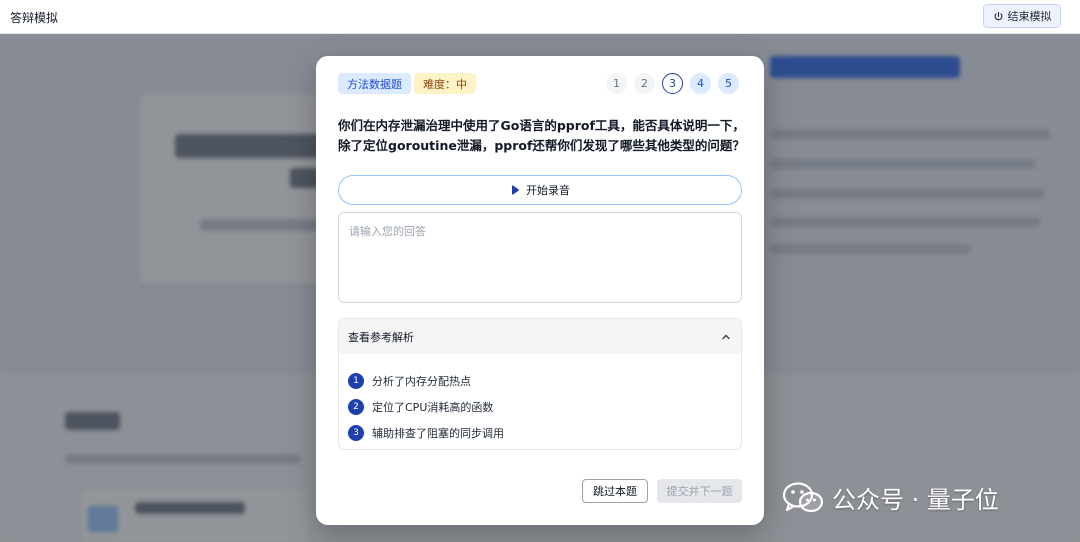  I want to click on step-2: 2, so click(644, 83).